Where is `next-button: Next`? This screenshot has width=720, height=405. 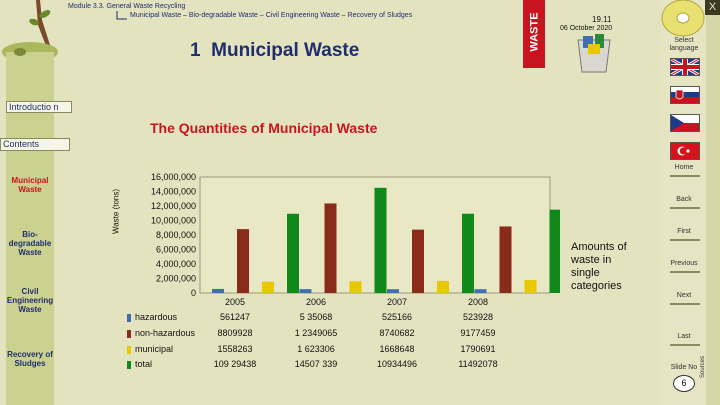 next-button: Next is located at coordinates (684, 295).